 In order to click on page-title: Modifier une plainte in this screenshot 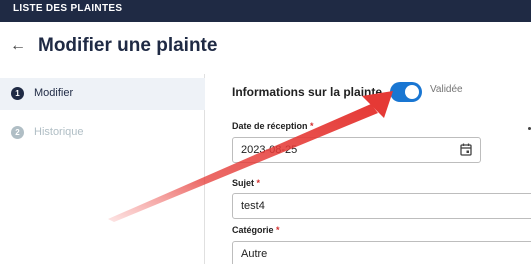, I will do `click(128, 45)`.